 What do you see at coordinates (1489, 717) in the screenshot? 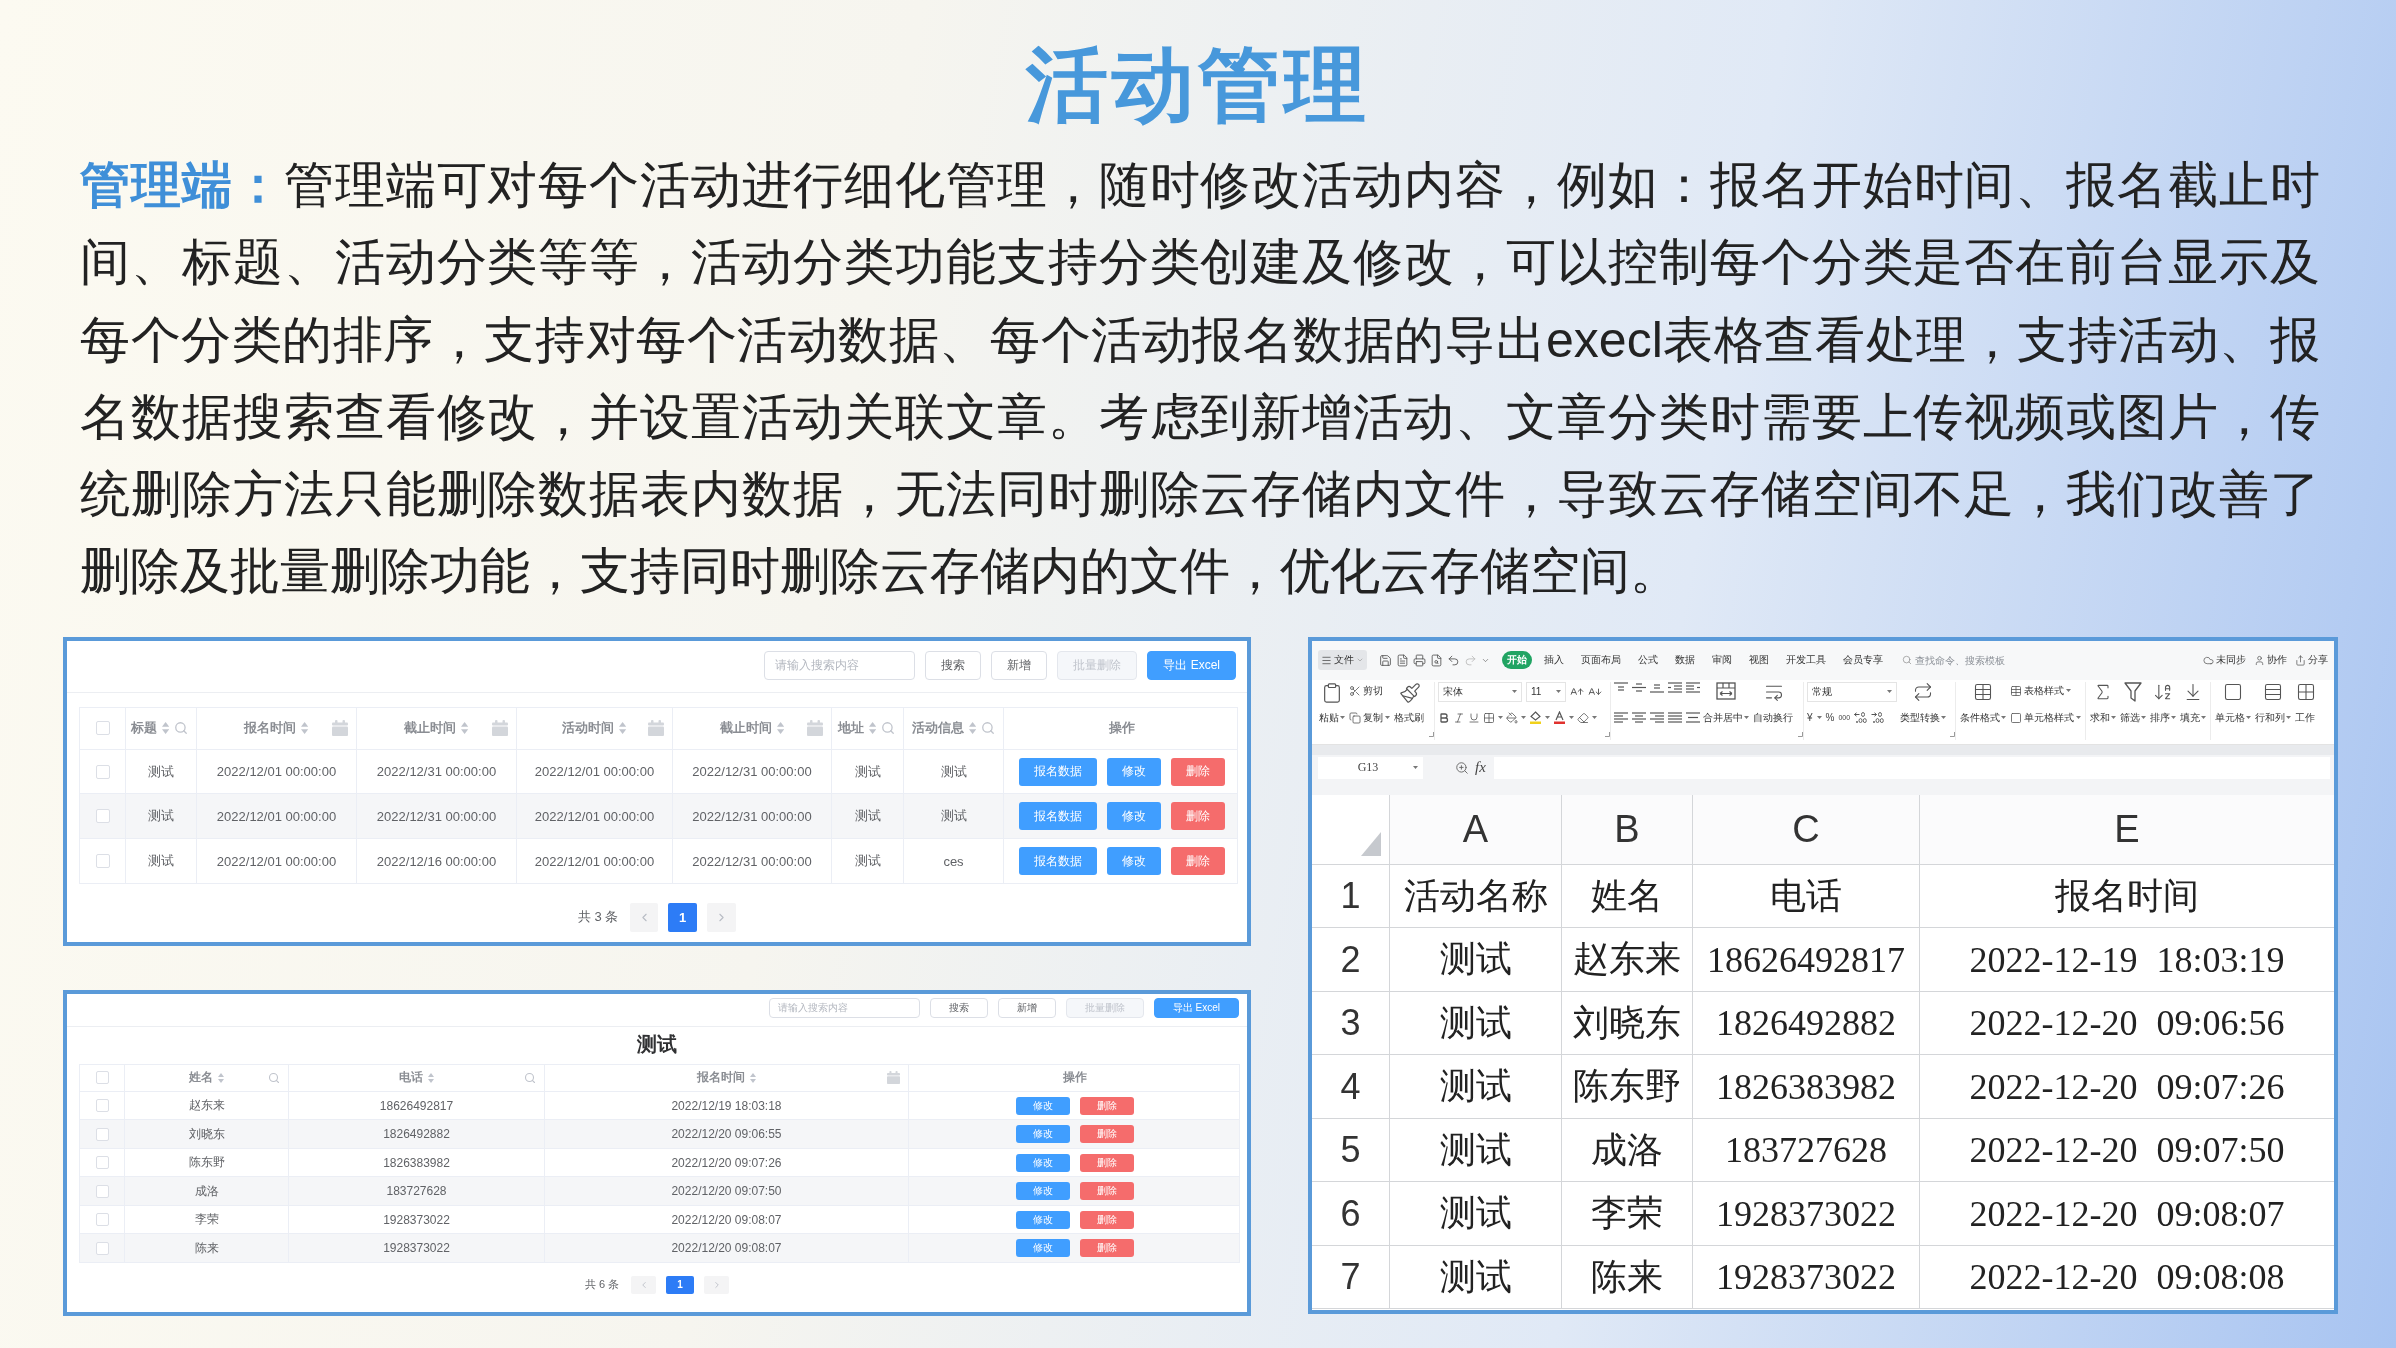
I see `border-icon` at bounding box center [1489, 717].